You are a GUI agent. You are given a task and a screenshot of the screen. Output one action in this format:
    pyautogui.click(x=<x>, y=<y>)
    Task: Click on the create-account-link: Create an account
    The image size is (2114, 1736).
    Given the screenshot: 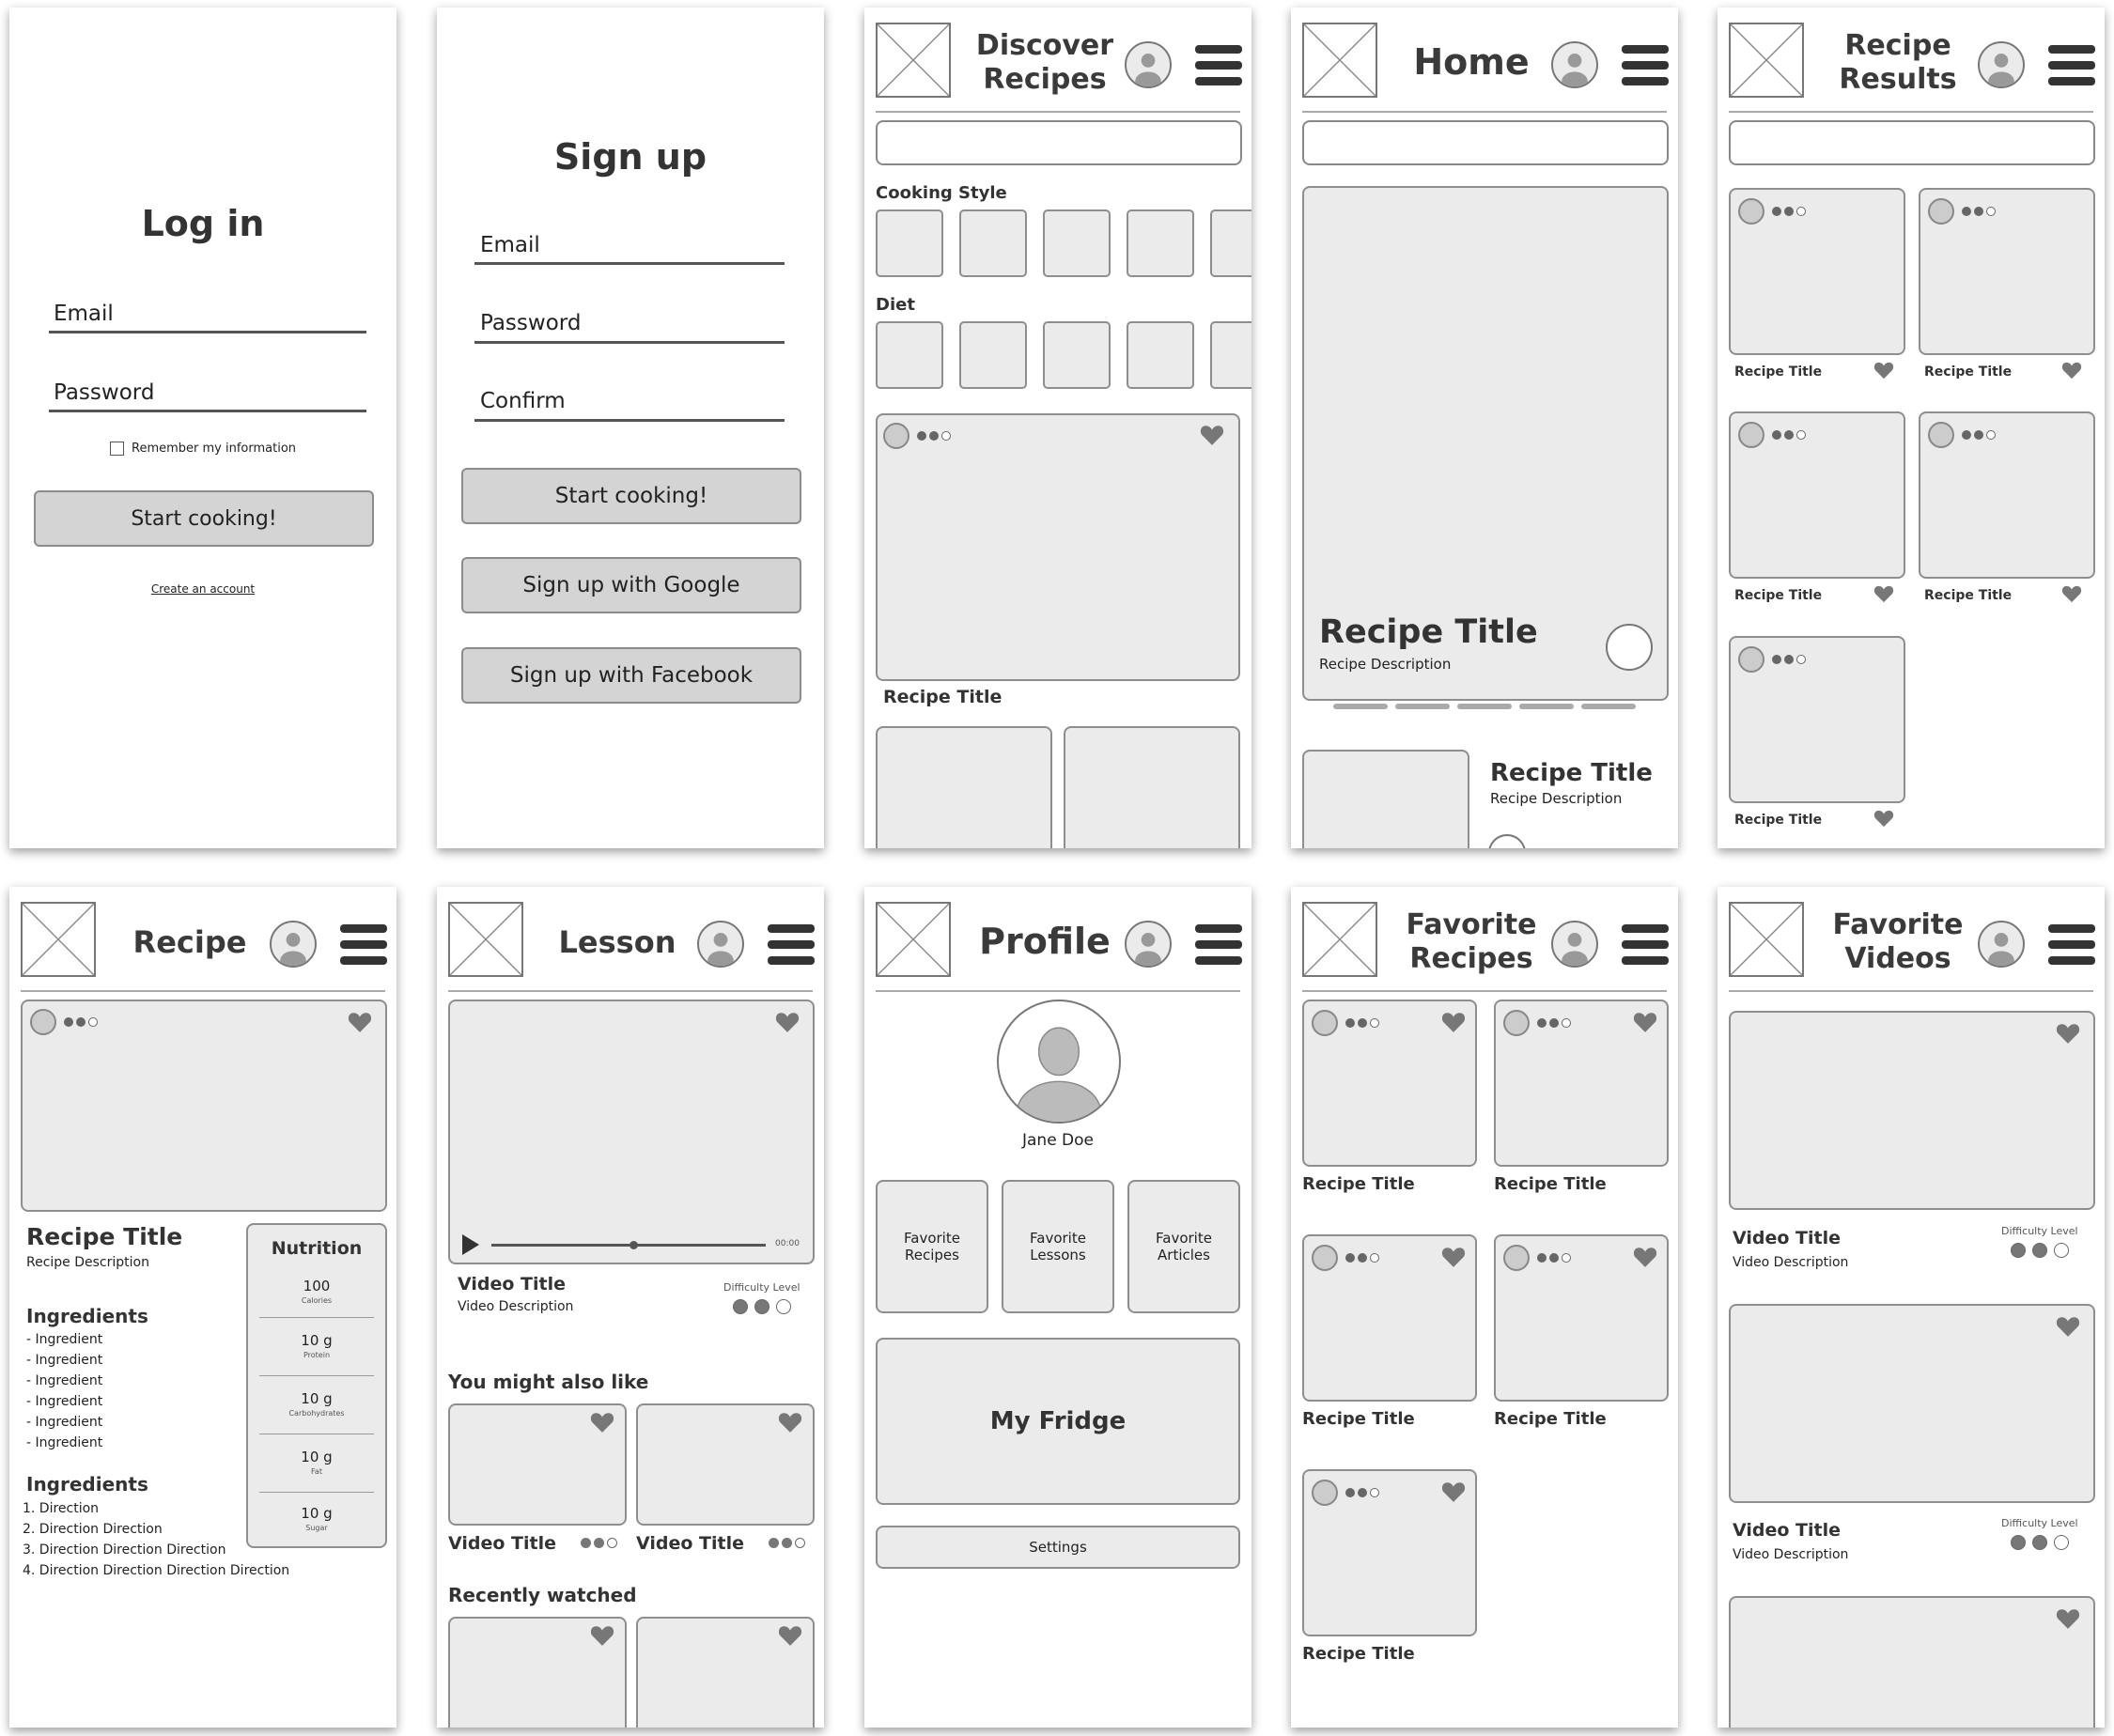 What is the action you would take?
    pyautogui.click(x=202, y=589)
    